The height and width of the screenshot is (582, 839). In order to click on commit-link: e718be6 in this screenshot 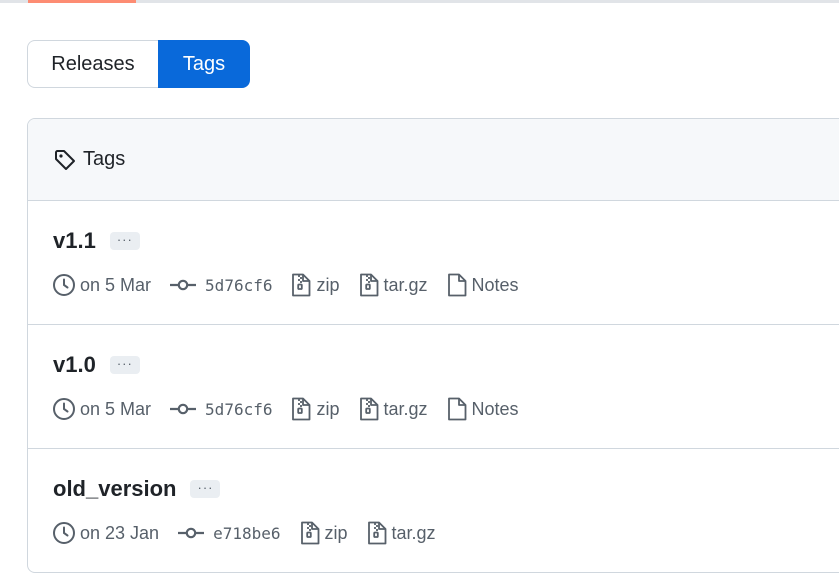, I will do `click(229, 533)`.